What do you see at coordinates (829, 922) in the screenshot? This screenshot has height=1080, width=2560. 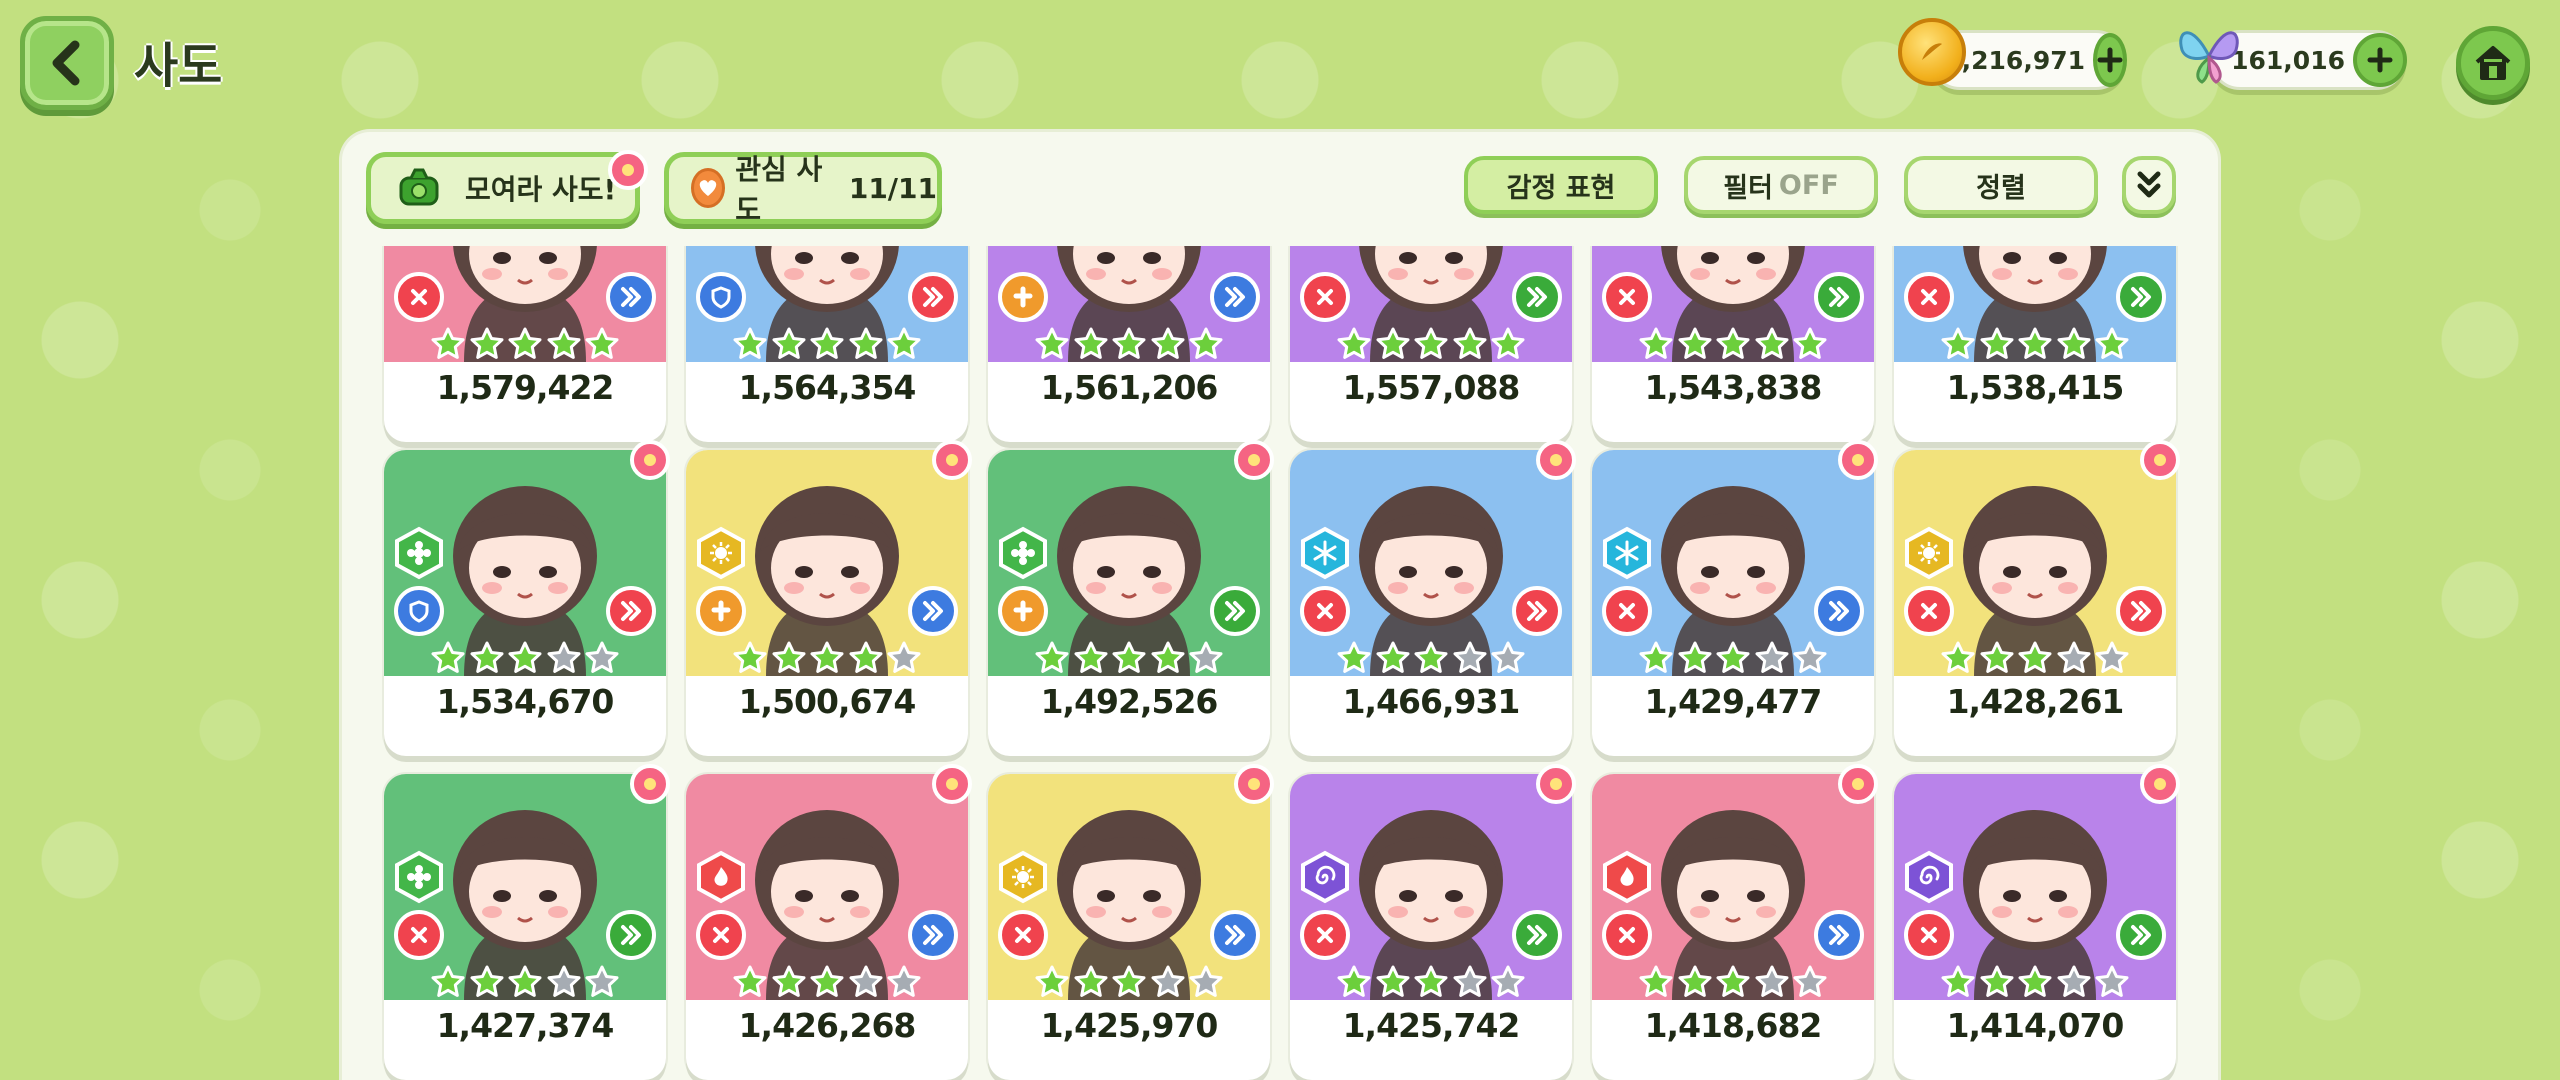 I see `character-card: 1,426,268` at bounding box center [829, 922].